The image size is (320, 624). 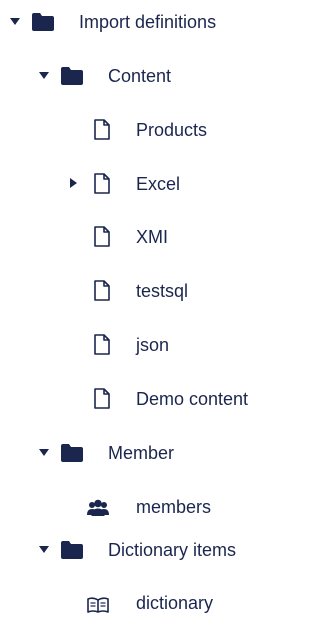 What do you see at coordinates (175, 603) in the screenshot?
I see `tree-node-label: dictionary` at bounding box center [175, 603].